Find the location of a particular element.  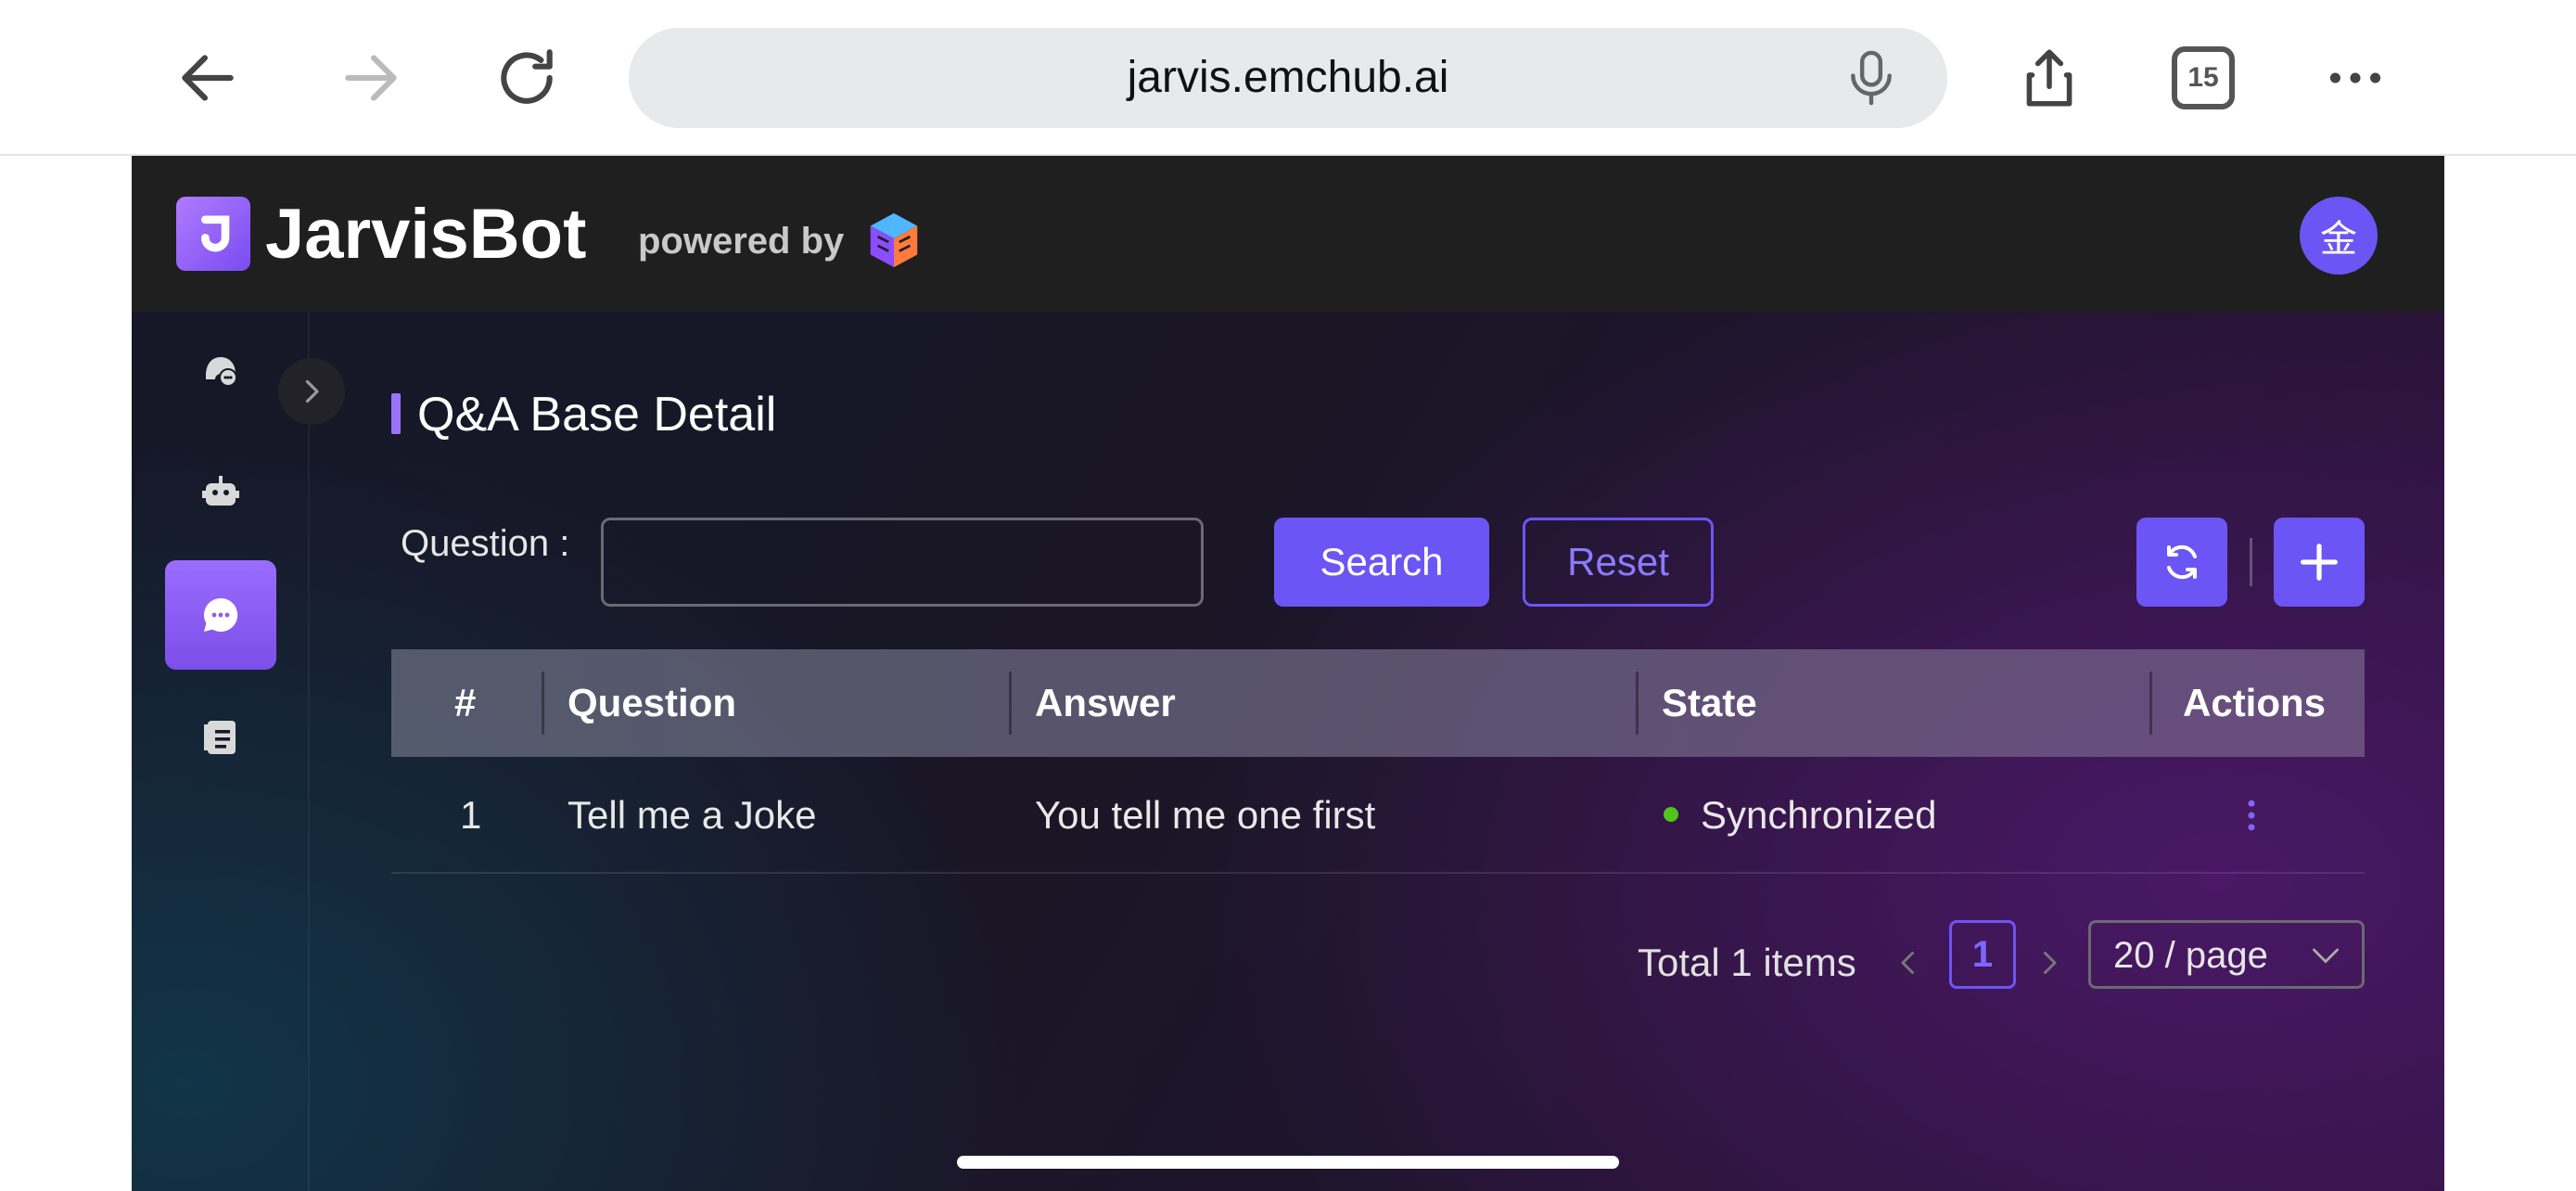

sidebar is located at coordinates (221, 751).